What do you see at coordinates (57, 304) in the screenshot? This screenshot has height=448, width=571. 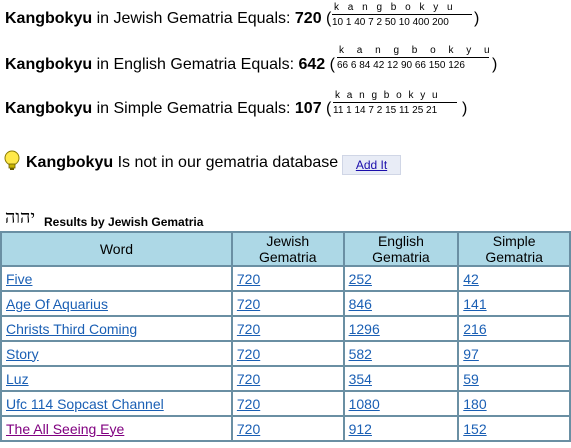 I see `word-link: Age Of Aquarius` at bounding box center [57, 304].